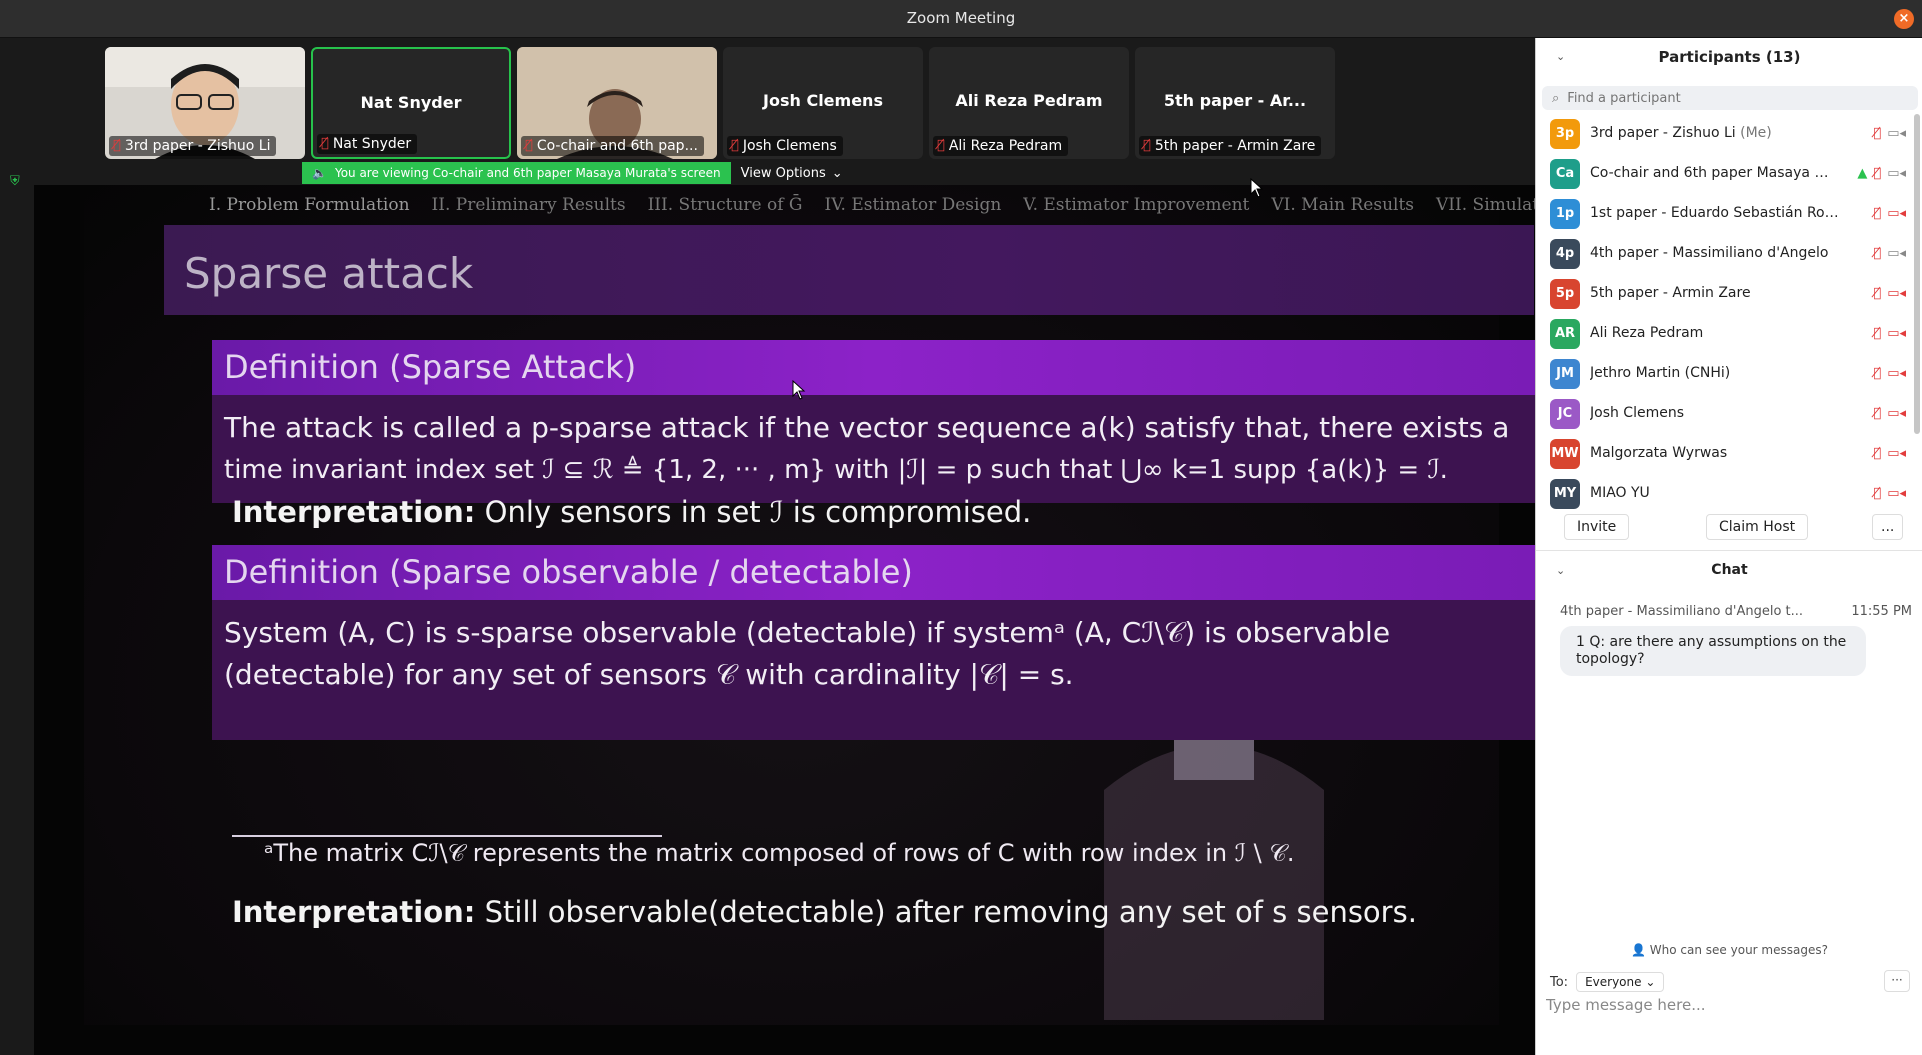 The height and width of the screenshot is (1055, 1922). I want to click on participant-row: MY MIAO YU 🎙̸ ▭◂, so click(1725, 494).